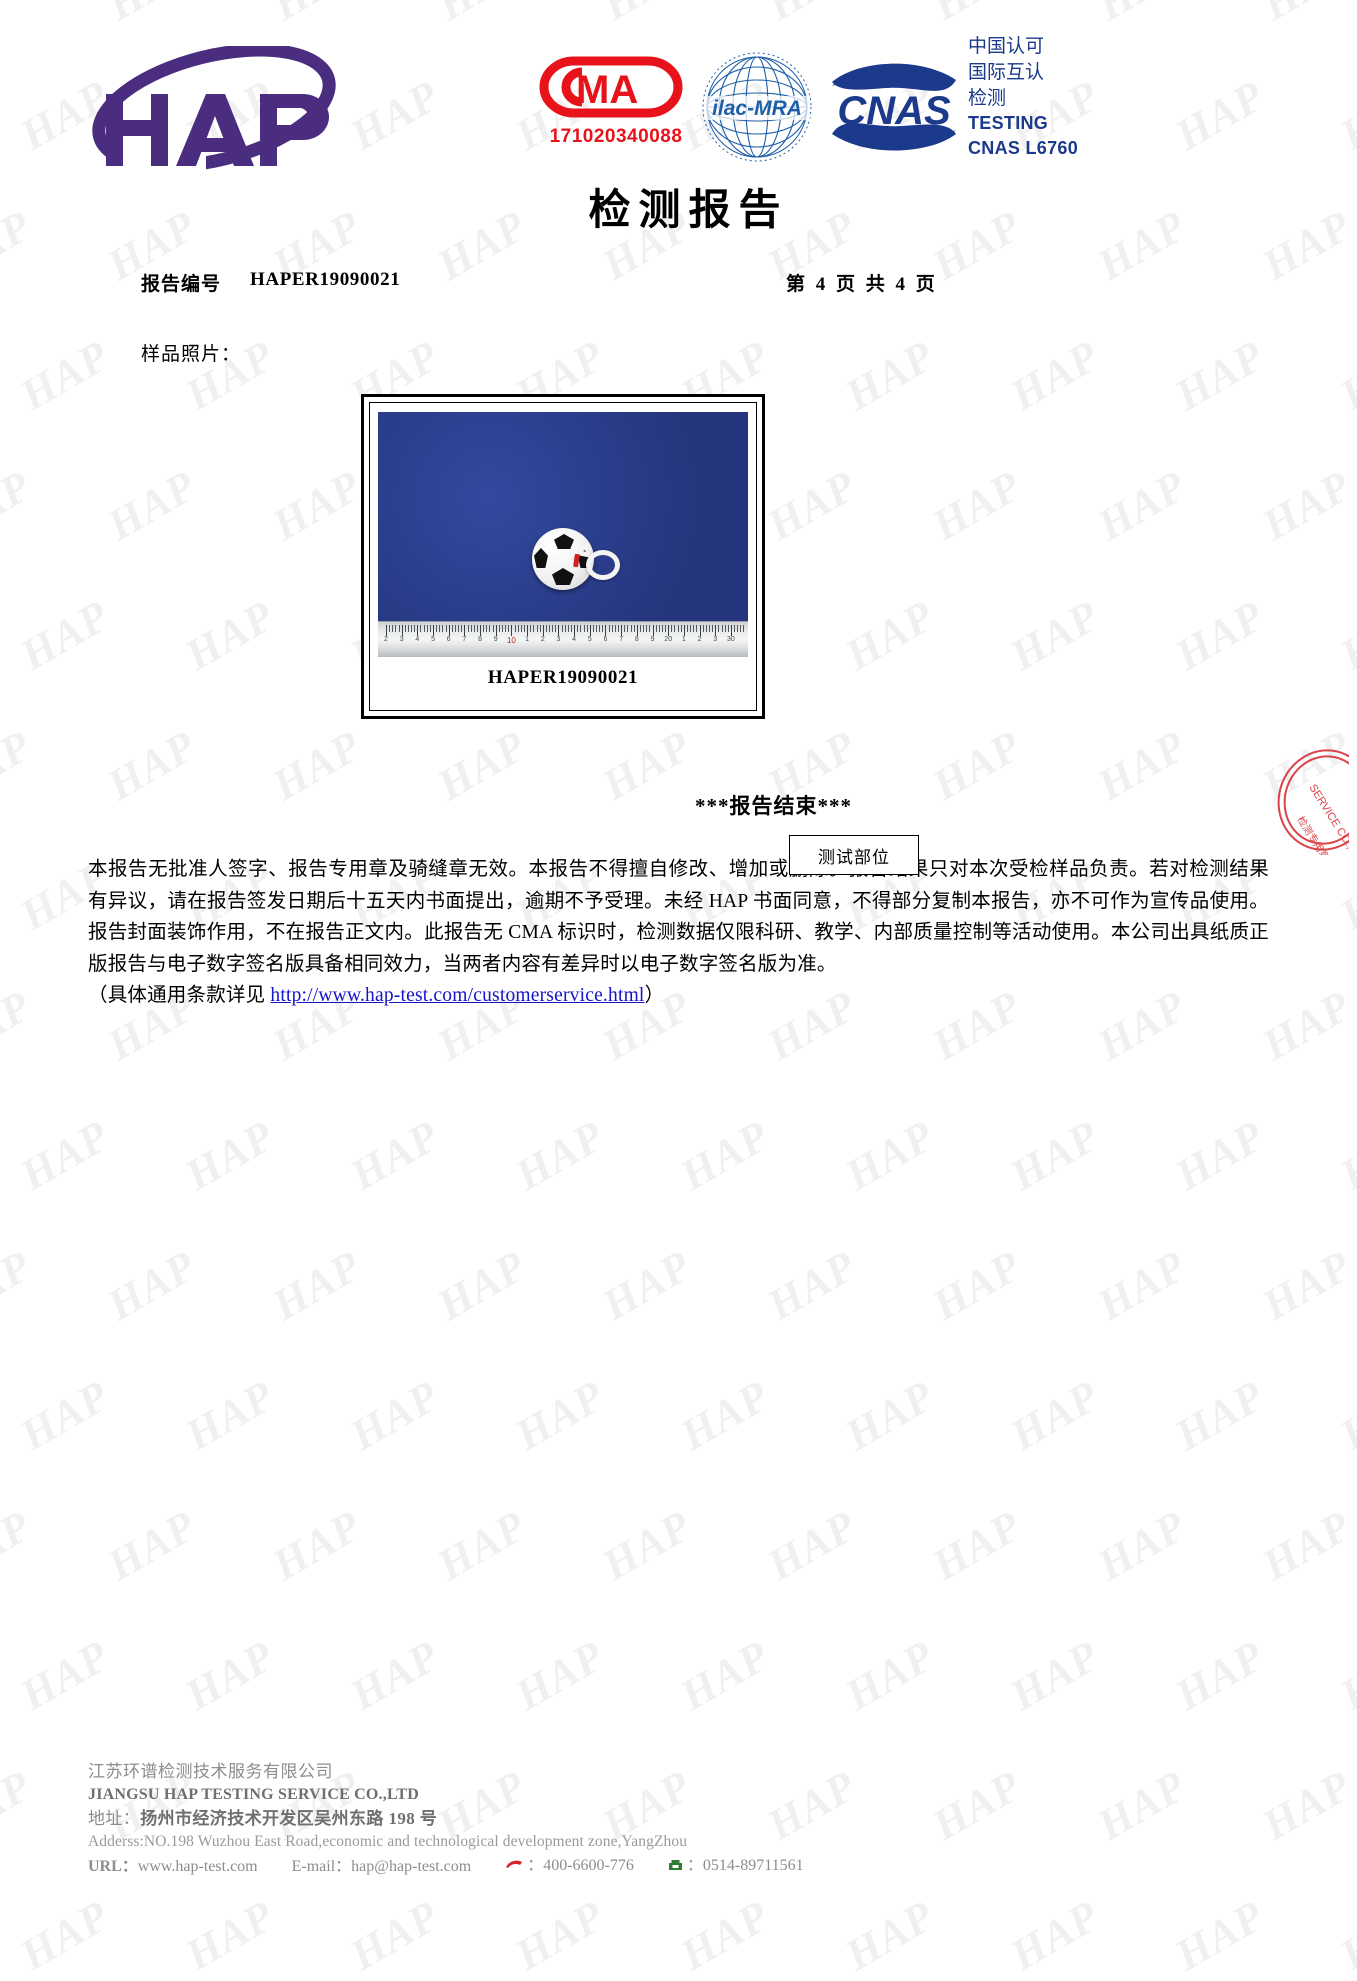 The width and height of the screenshot is (1357, 1981). What do you see at coordinates (321, 1867) in the screenshot?
I see `footer-email-label: E-mail：` at bounding box center [321, 1867].